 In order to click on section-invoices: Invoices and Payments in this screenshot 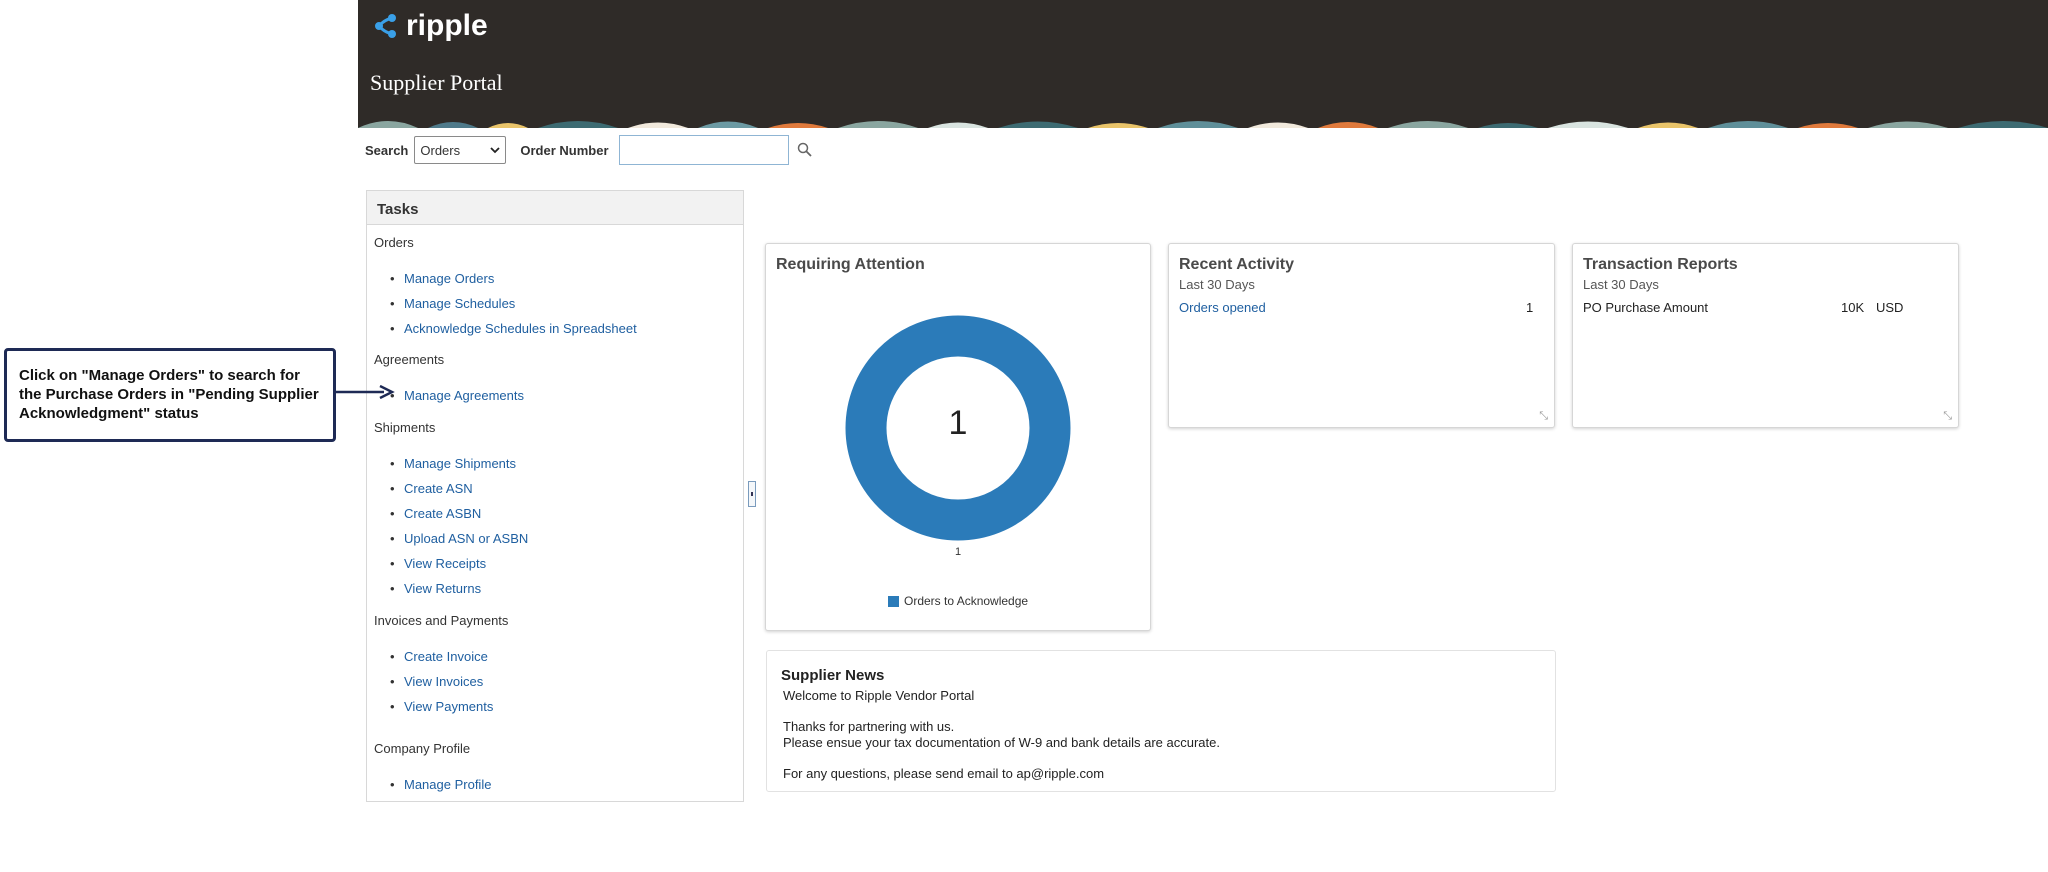, I will do `click(441, 620)`.